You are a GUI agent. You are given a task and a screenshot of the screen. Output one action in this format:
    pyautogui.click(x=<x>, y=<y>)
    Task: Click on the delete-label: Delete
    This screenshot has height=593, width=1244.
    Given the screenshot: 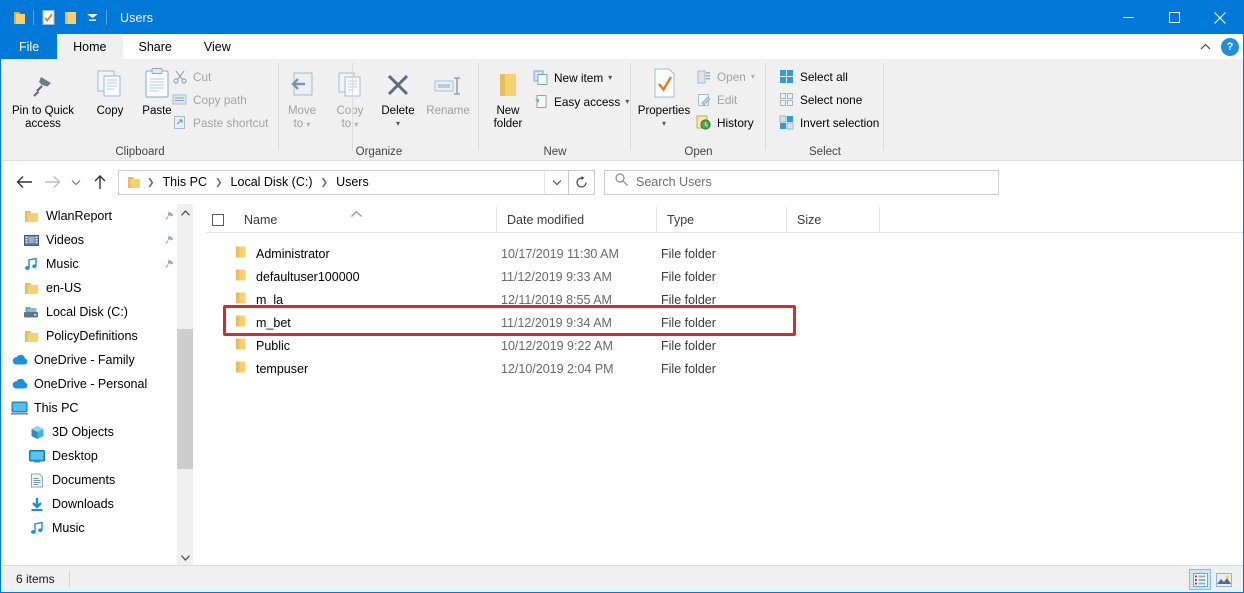 What is the action you would take?
    pyautogui.click(x=398, y=111)
    